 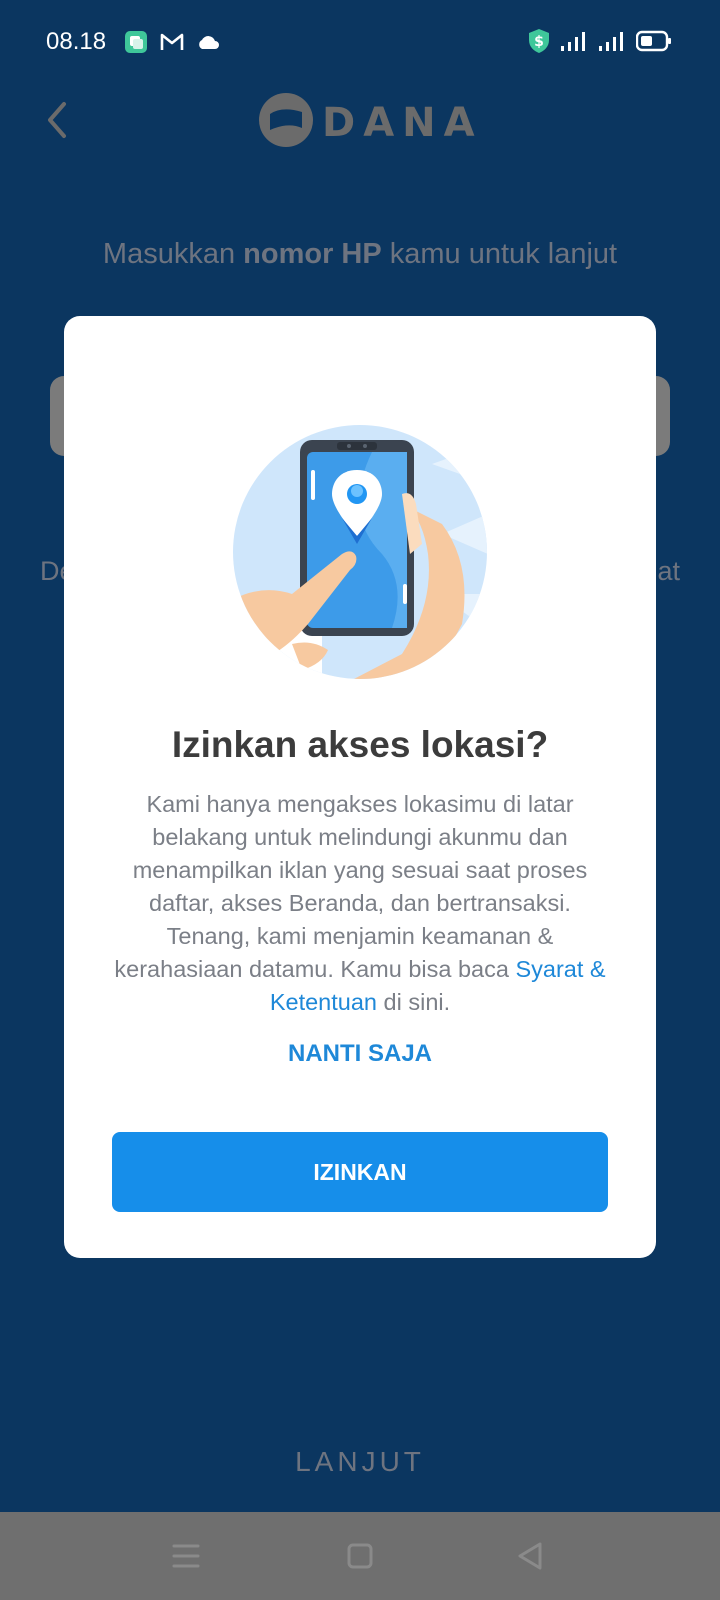 What do you see at coordinates (312, 254) in the screenshot?
I see `prompt-bold: nomor HP` at bounding box center [312, 254].